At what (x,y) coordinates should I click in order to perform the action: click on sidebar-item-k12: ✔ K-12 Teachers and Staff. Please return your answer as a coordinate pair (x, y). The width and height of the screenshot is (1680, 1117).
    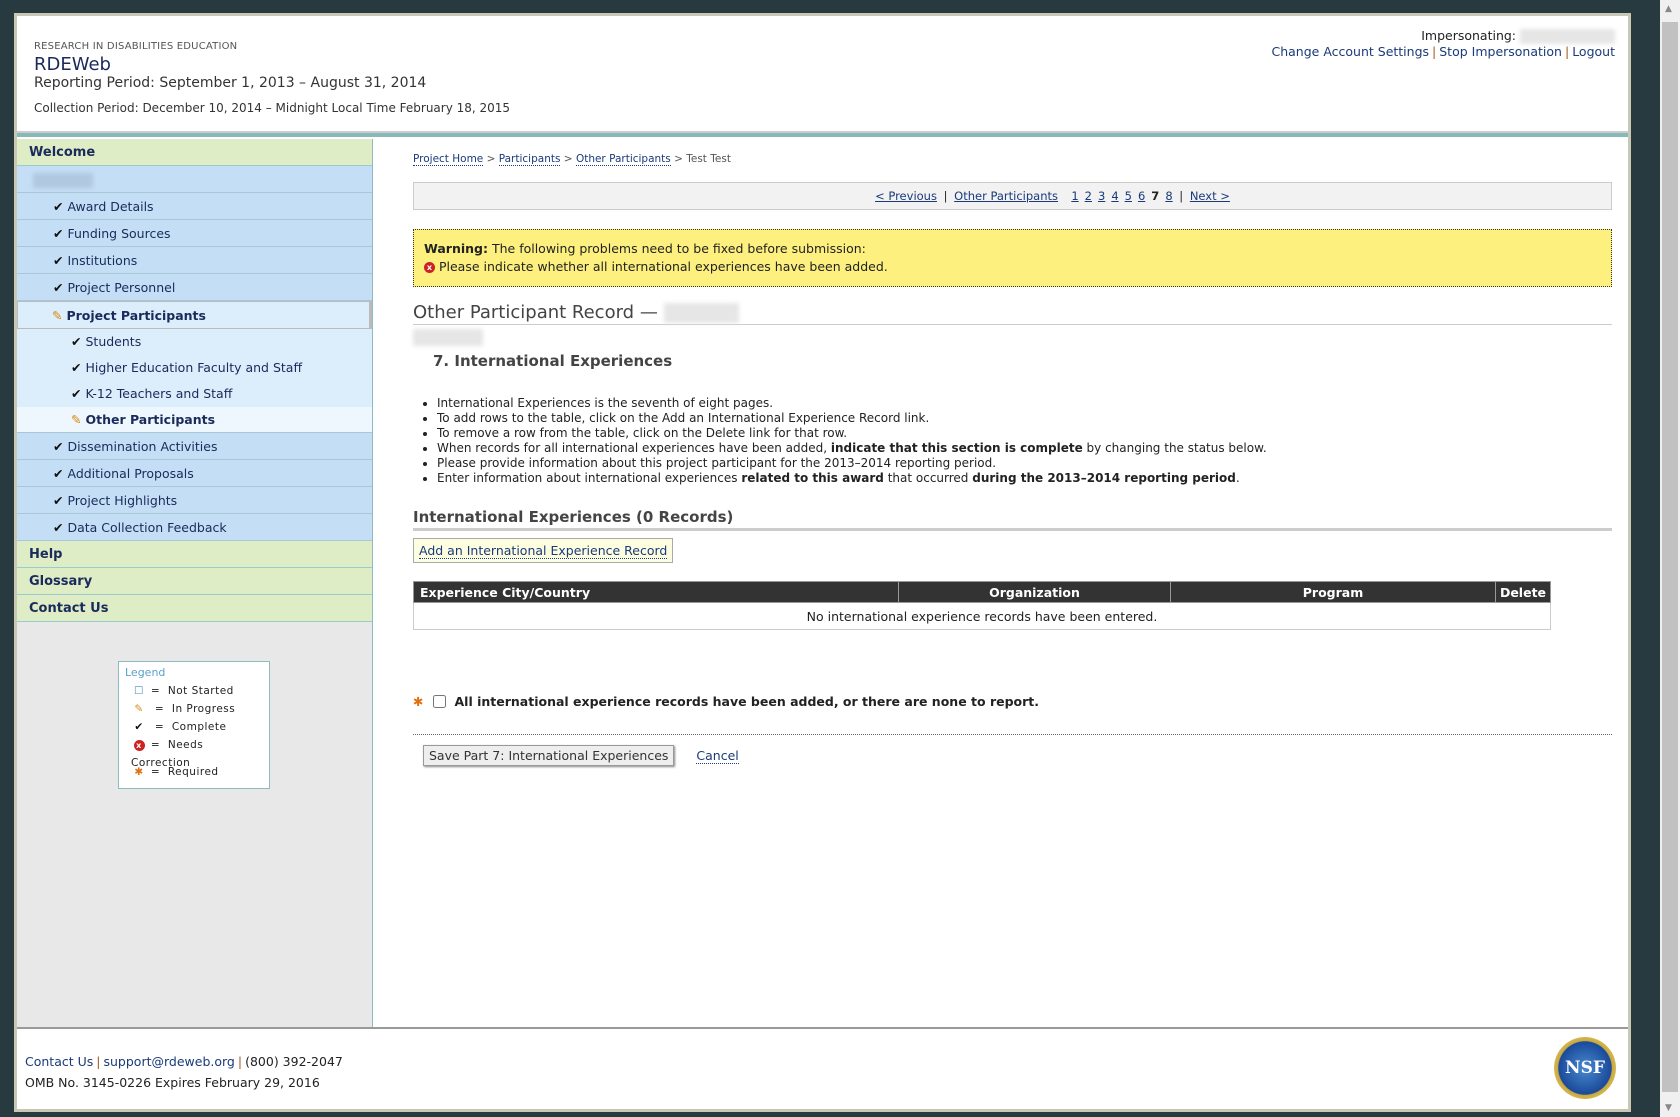
    Looking at the image, I should click on (194, 394).